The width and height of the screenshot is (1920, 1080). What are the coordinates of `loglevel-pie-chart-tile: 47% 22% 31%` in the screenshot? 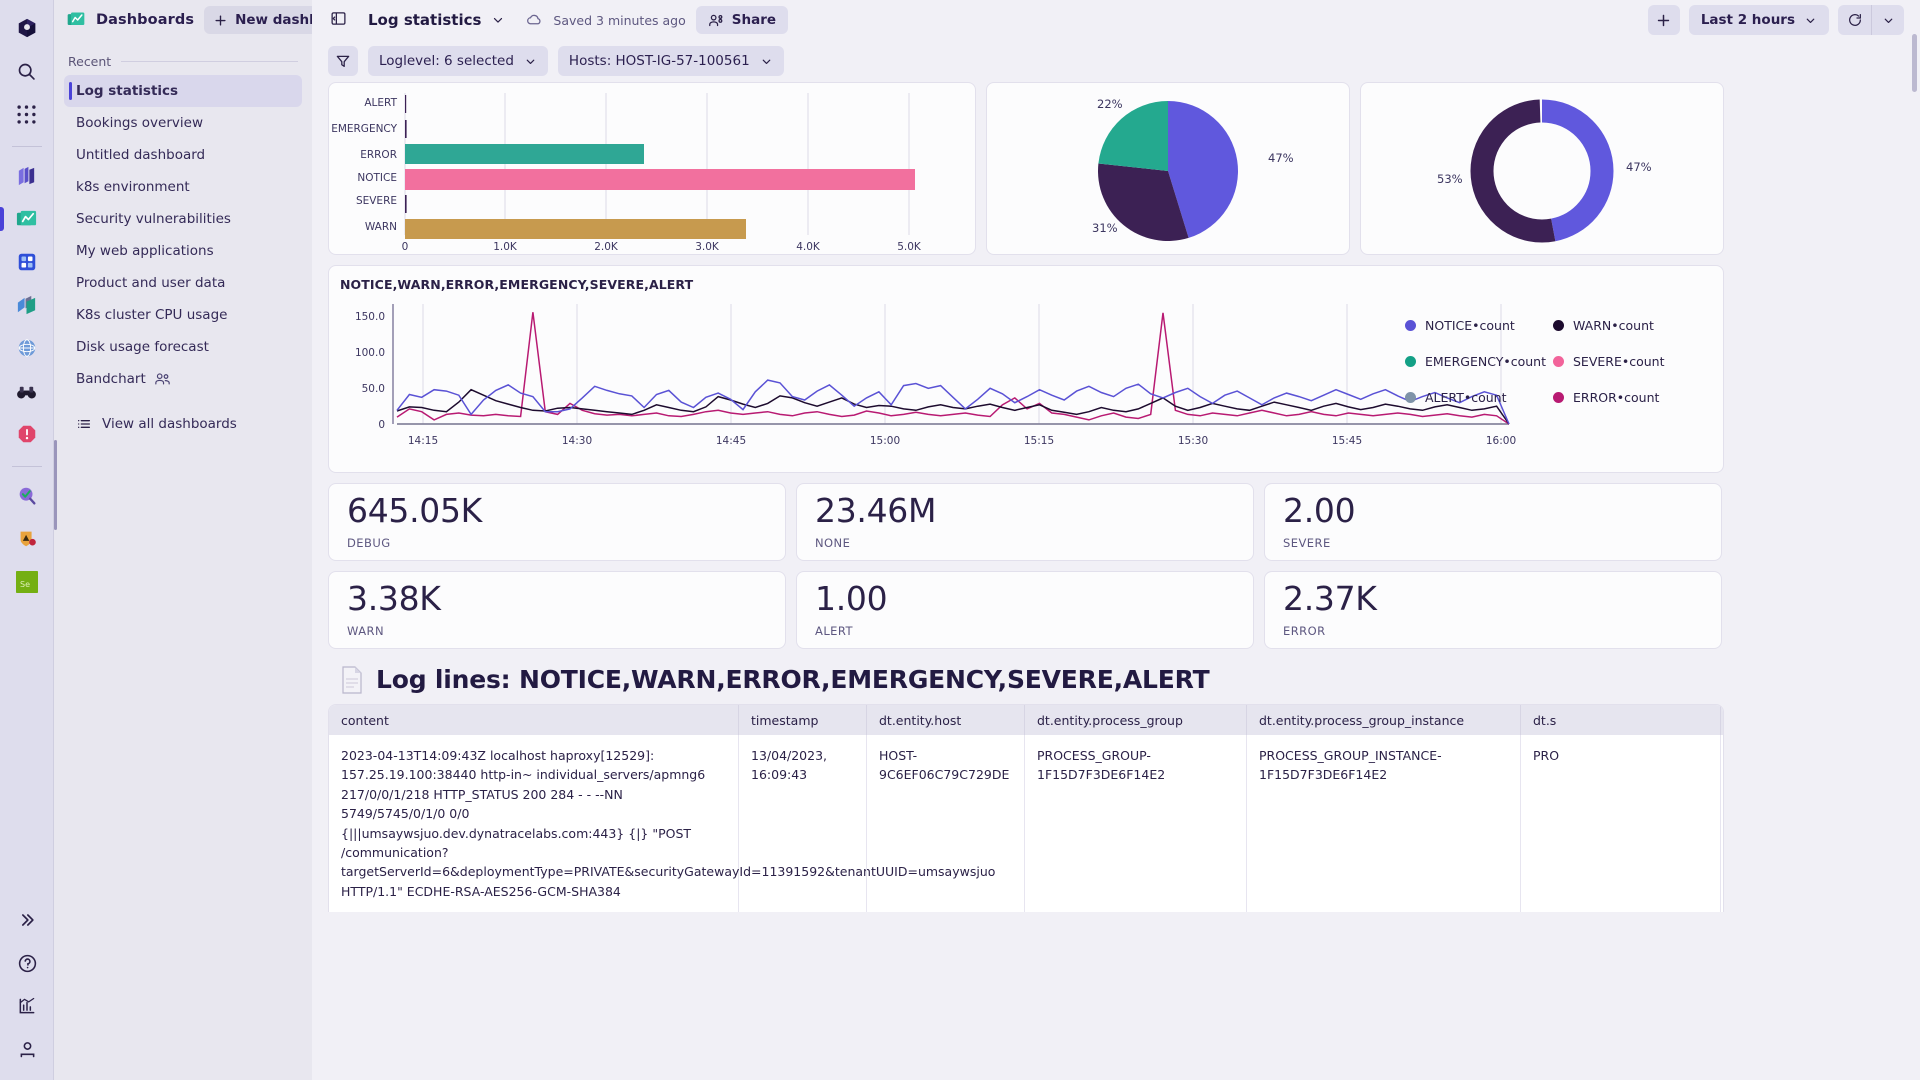 It's located at (1168, 168).